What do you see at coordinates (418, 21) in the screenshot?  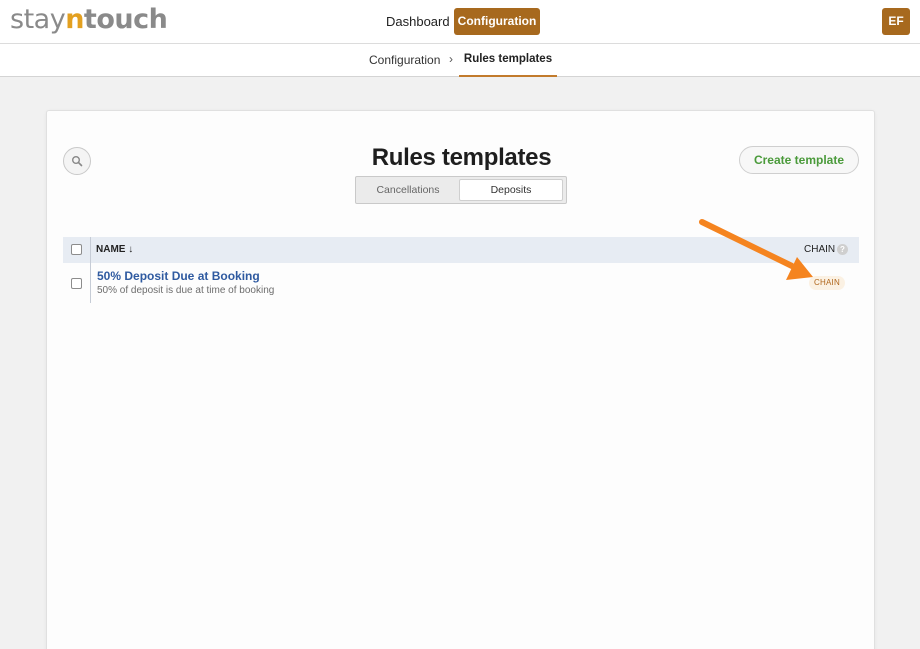 I see `nav-dashboard: Dashboard` at bounding box center [418, 21].